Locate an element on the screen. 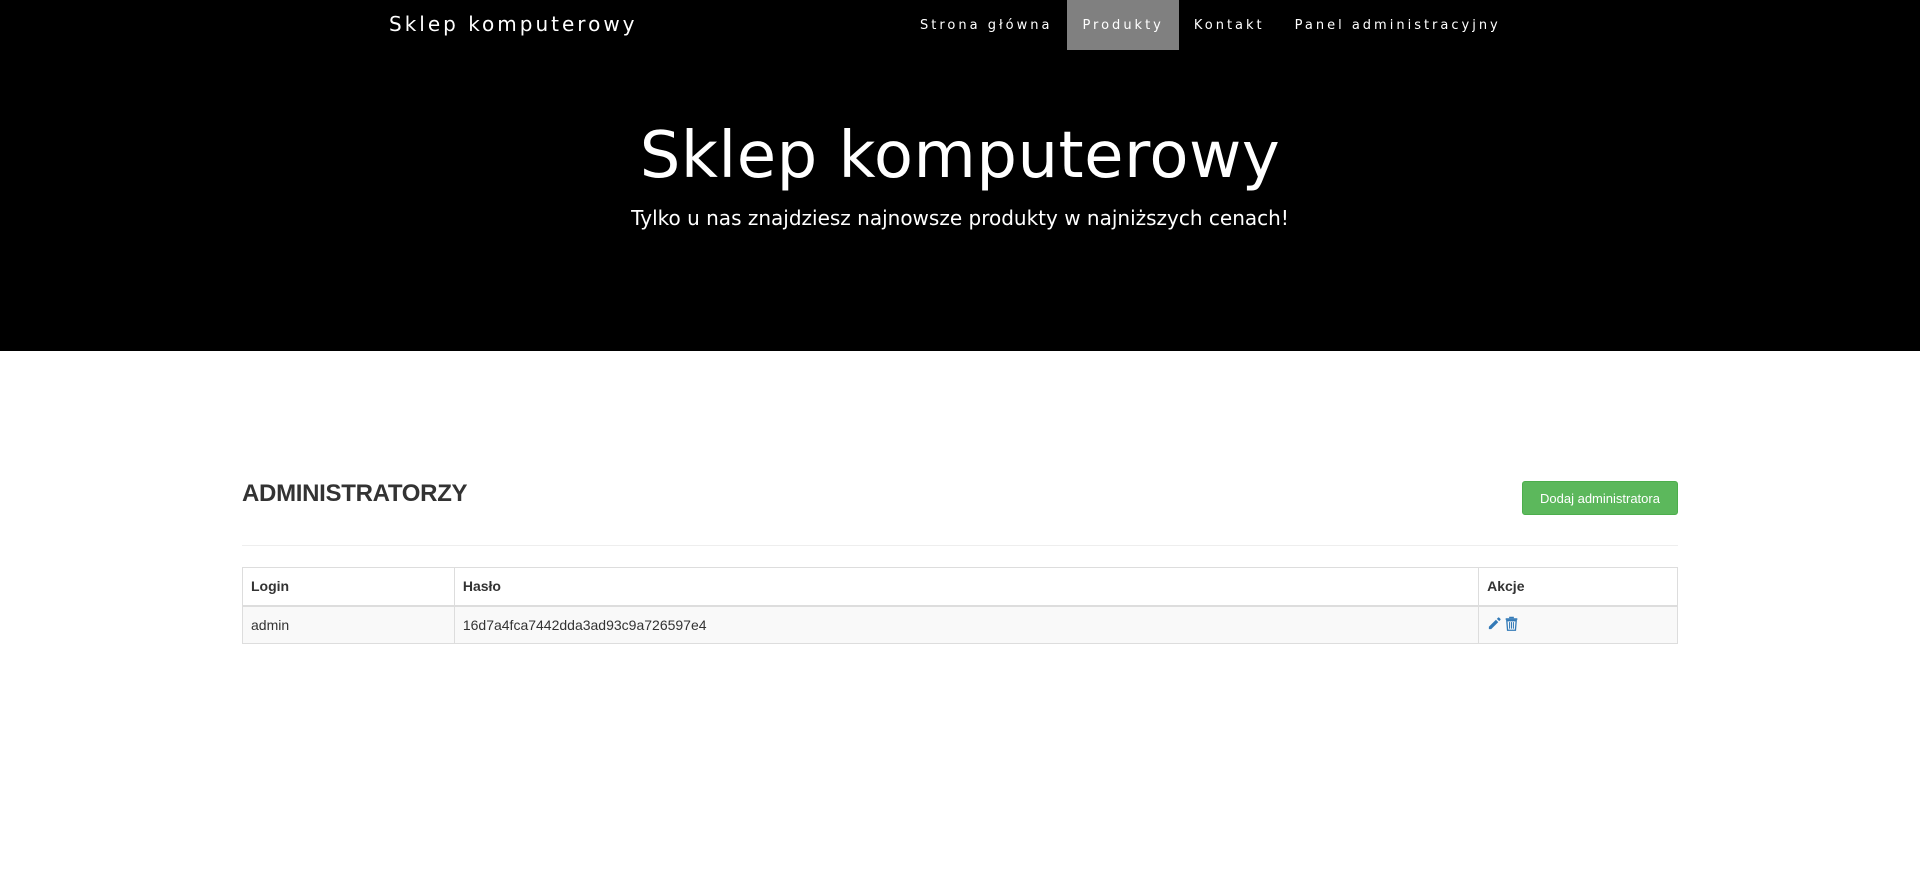  table-header-row: Login Hasło Akcje is located at coordinates (960, 587).